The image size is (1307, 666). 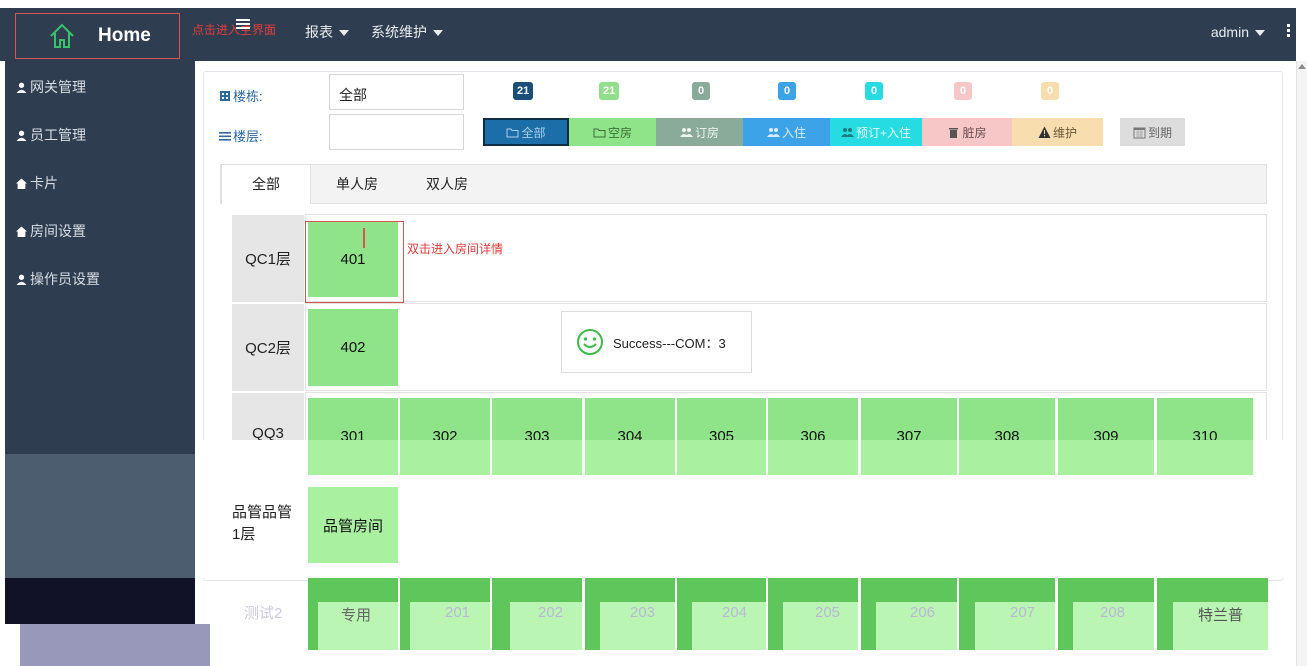 I want to click on status-filter-maintenance: 维护, so click(x=1057, y=132).